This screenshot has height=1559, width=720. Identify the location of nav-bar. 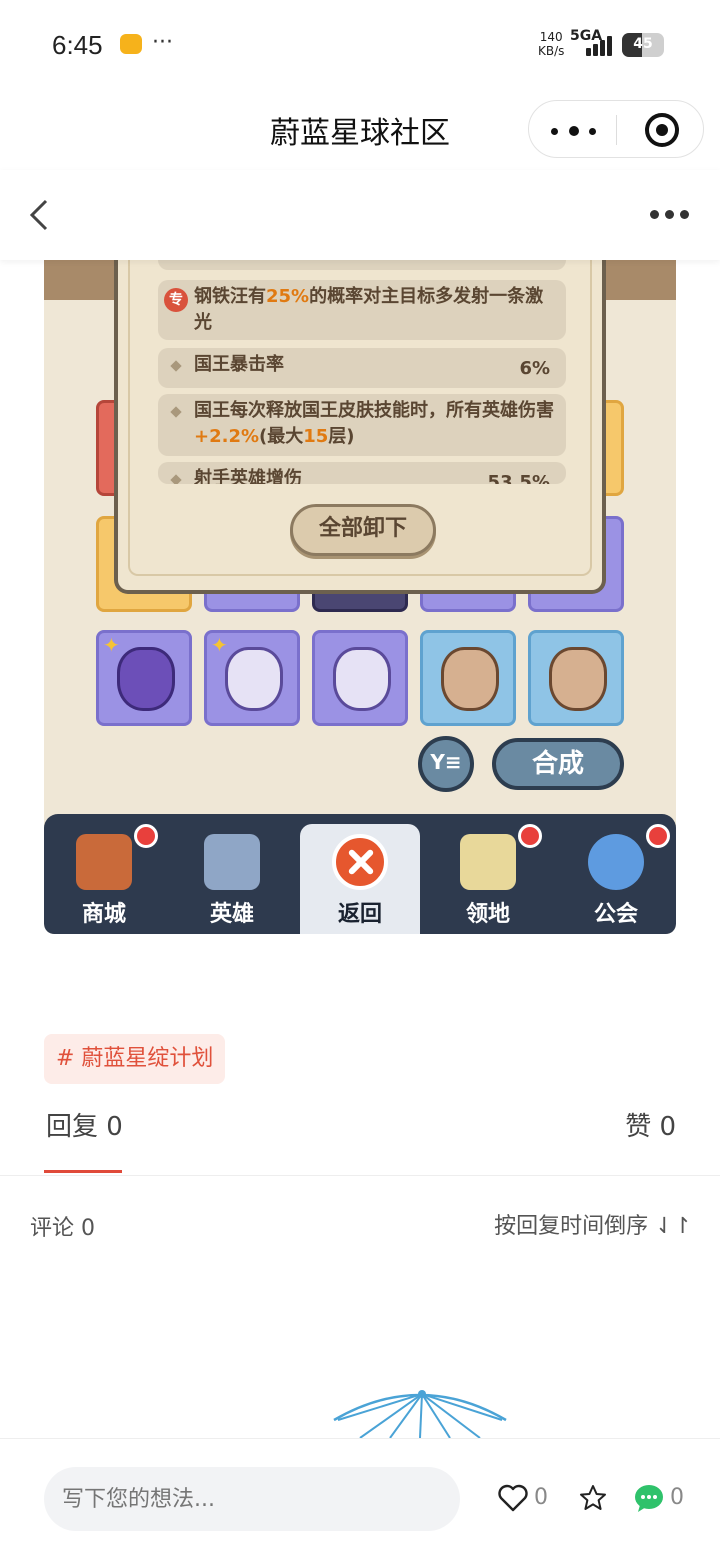
(360, 215).